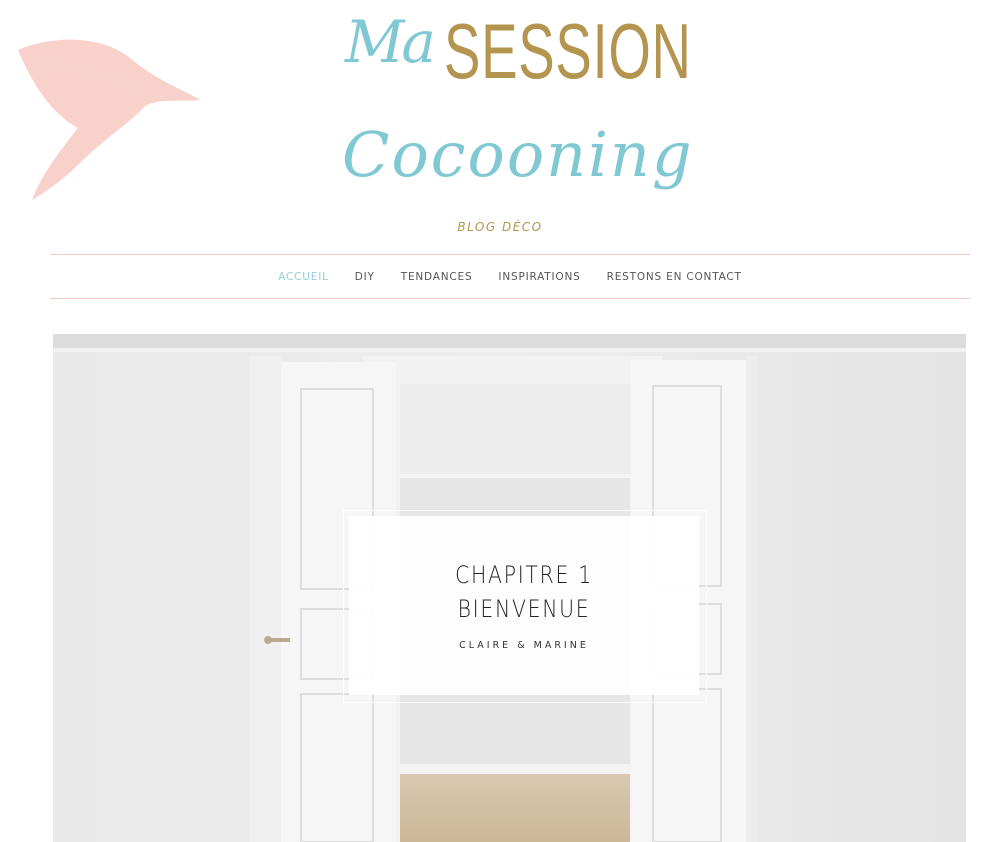 This screenshot has width=1000, height=842. Describe the element at coordinates (518, 154) in the screenshot. I see `logo-cocooning-text: Cocooning` at that location.